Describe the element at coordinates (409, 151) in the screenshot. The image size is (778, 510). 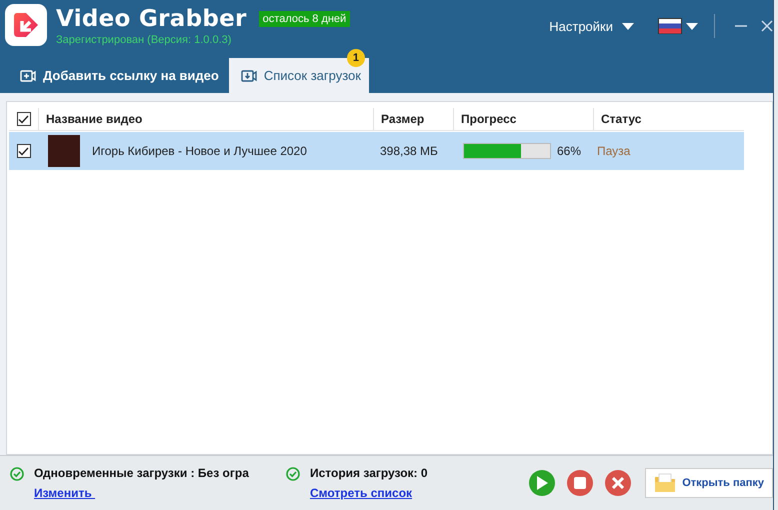
I see `file-size: 398,38 МБ` at that location.